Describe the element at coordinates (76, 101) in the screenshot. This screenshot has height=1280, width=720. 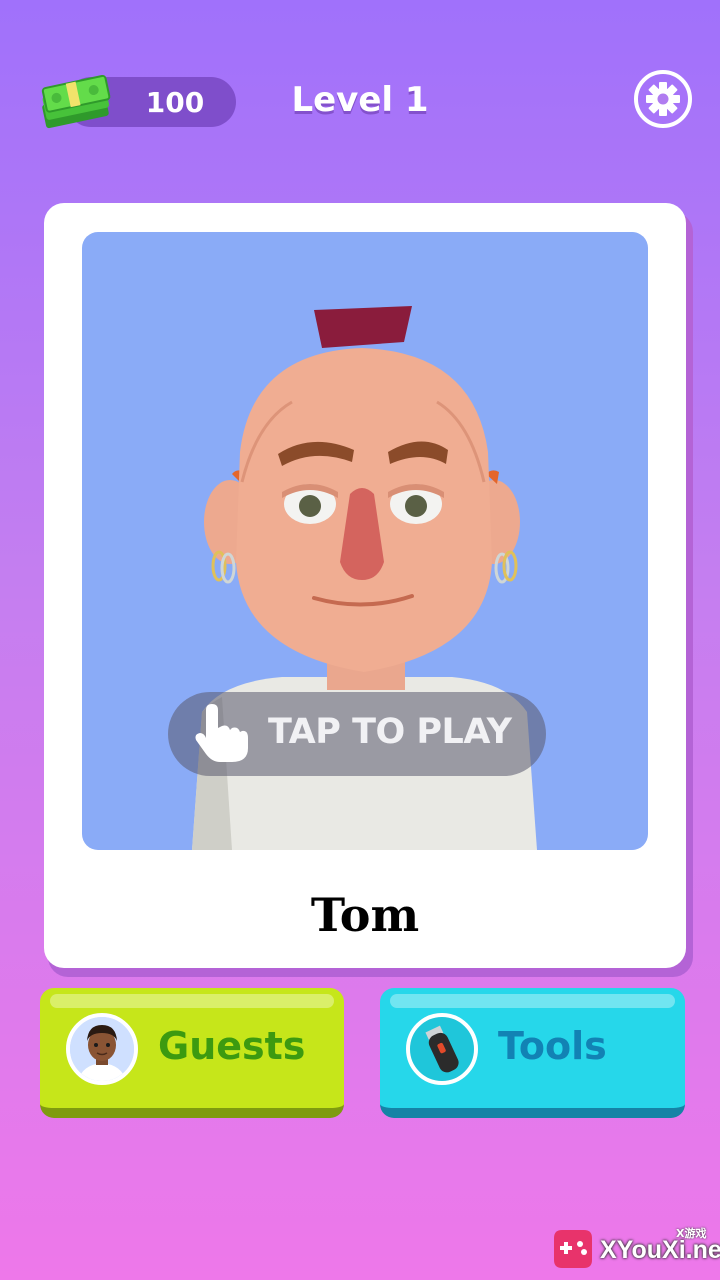
I see `cash-stack-icon` at that location.